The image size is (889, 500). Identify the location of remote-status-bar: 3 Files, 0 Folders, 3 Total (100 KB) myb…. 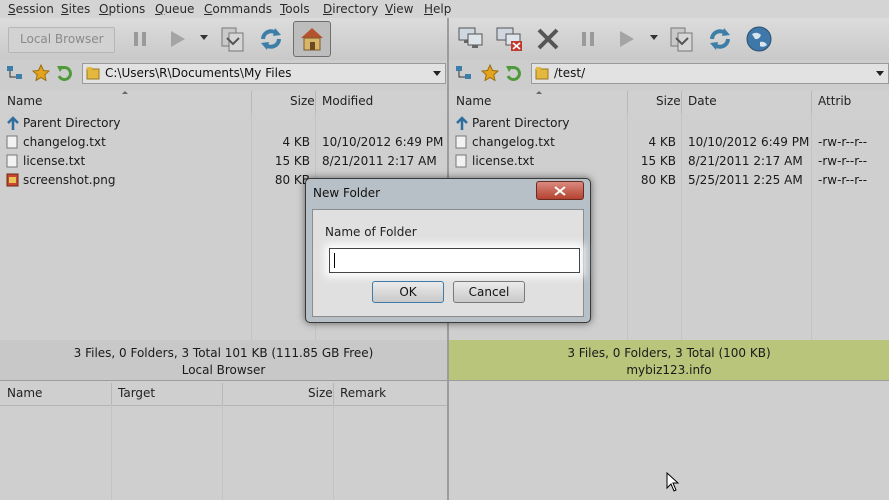
(669, 360).